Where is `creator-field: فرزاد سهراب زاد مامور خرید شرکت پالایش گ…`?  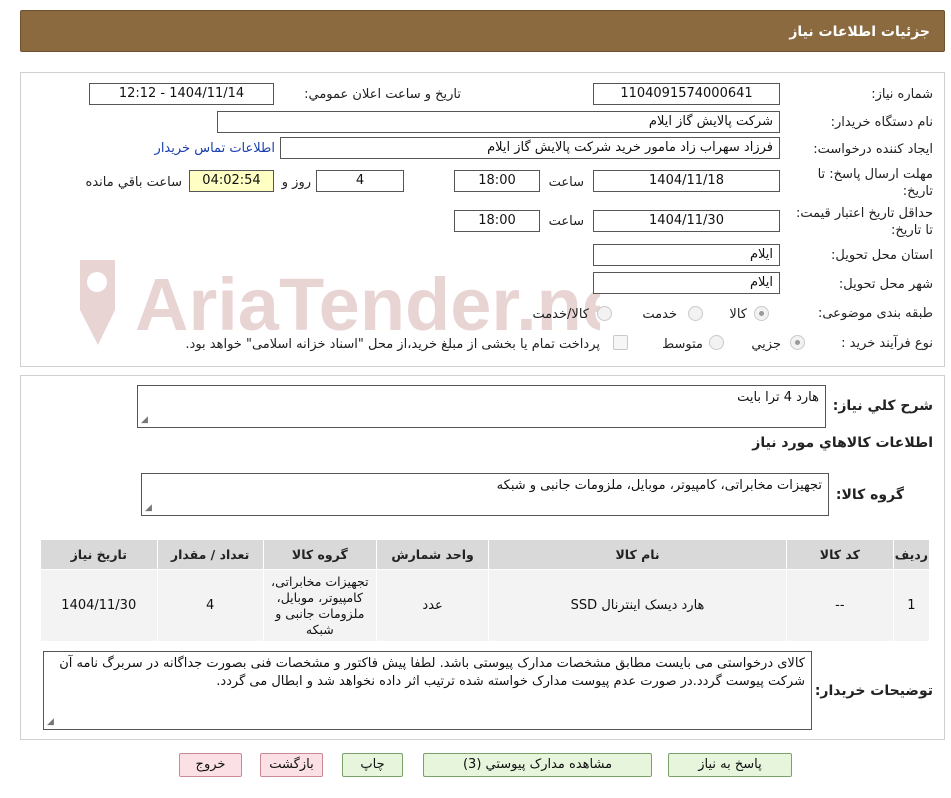
creator-field: فرزاد سهراب زاد مامور خرید شرکت پالایش گ… is located at coordinates (530, 148).